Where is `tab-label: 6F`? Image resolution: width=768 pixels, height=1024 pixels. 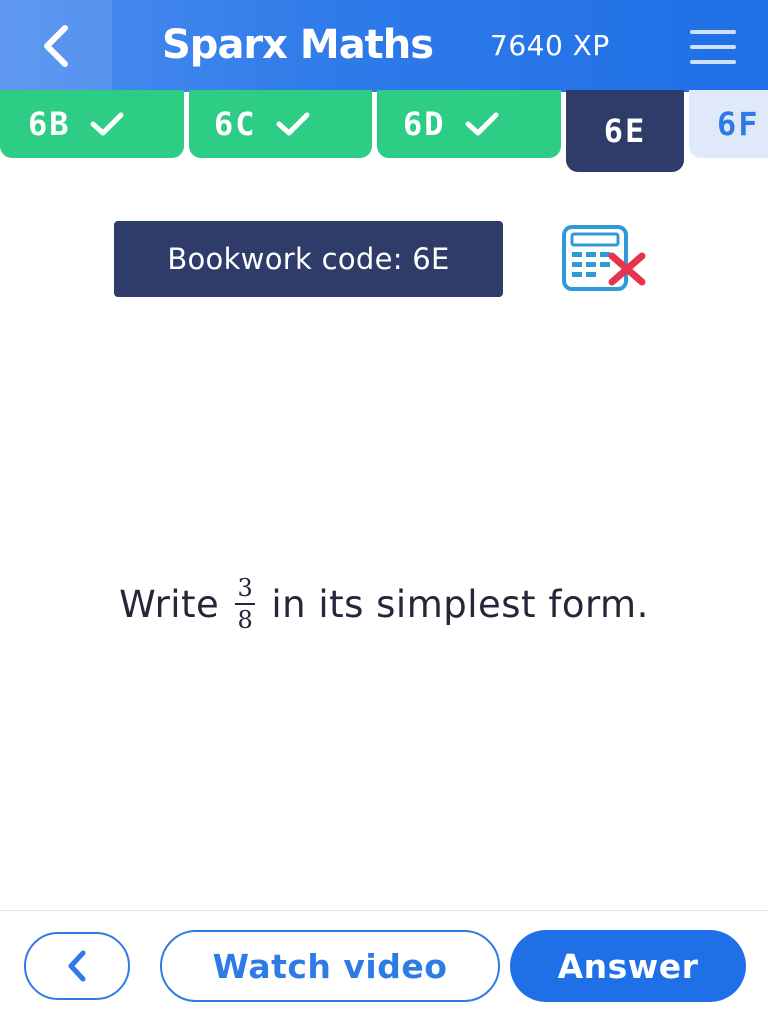
tab-label: 6F is located at coordinates (738, 124).